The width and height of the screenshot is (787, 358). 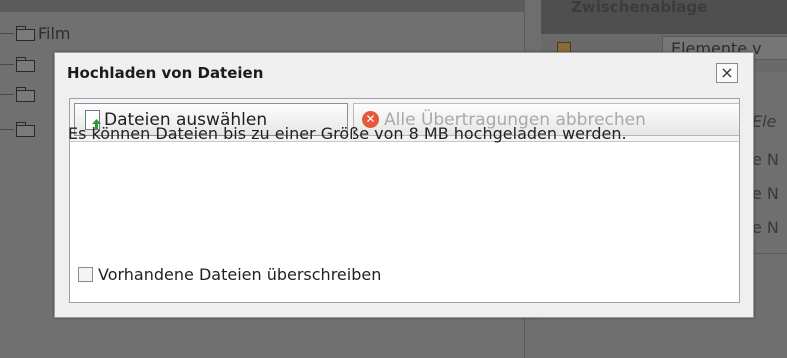 I want to click on clipboard-panel-header: Zwischenablage, so click(x=664, y=17).